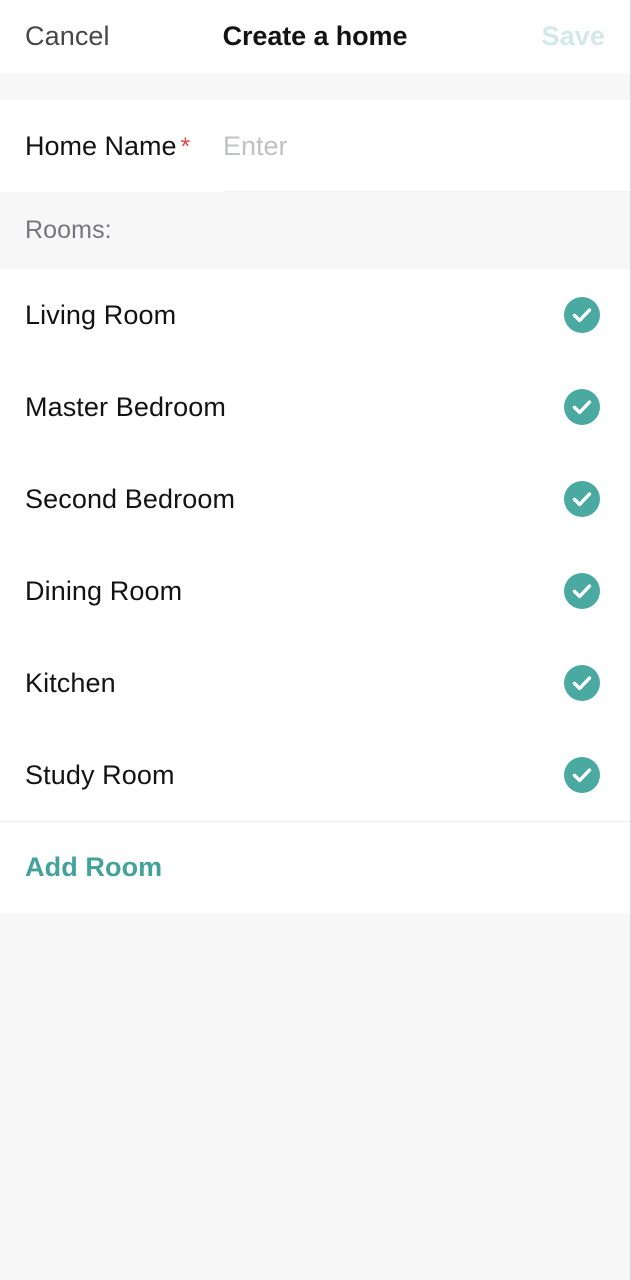 This screenshot has width=631, height=1280. Describe the element at coordinates (315, 867) in the screenshot. I see `add-room-button: Add Room` at that location.